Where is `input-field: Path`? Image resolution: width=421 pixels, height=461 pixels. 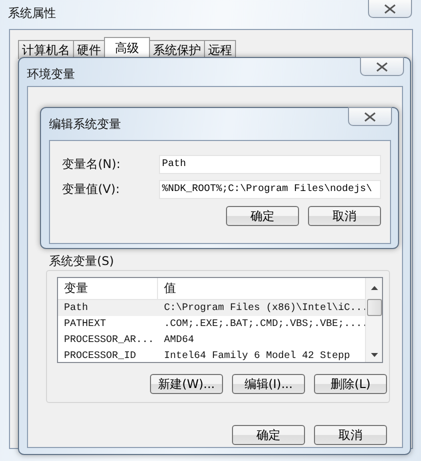
input-field: Path is located at coordinates (270, 164).